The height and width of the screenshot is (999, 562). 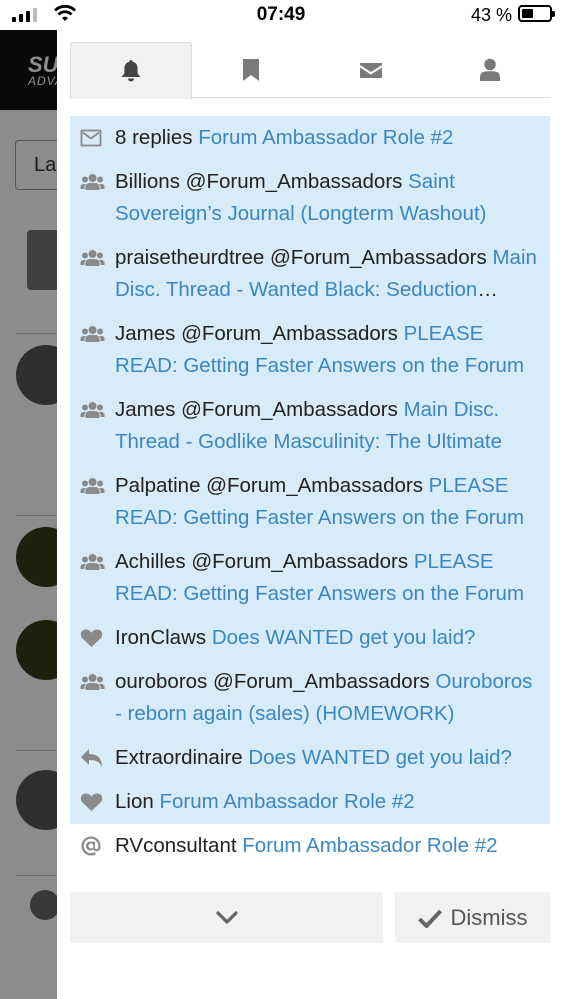 I want to click on status-bar: 07:49 43 %, so click(x=281, y=15).